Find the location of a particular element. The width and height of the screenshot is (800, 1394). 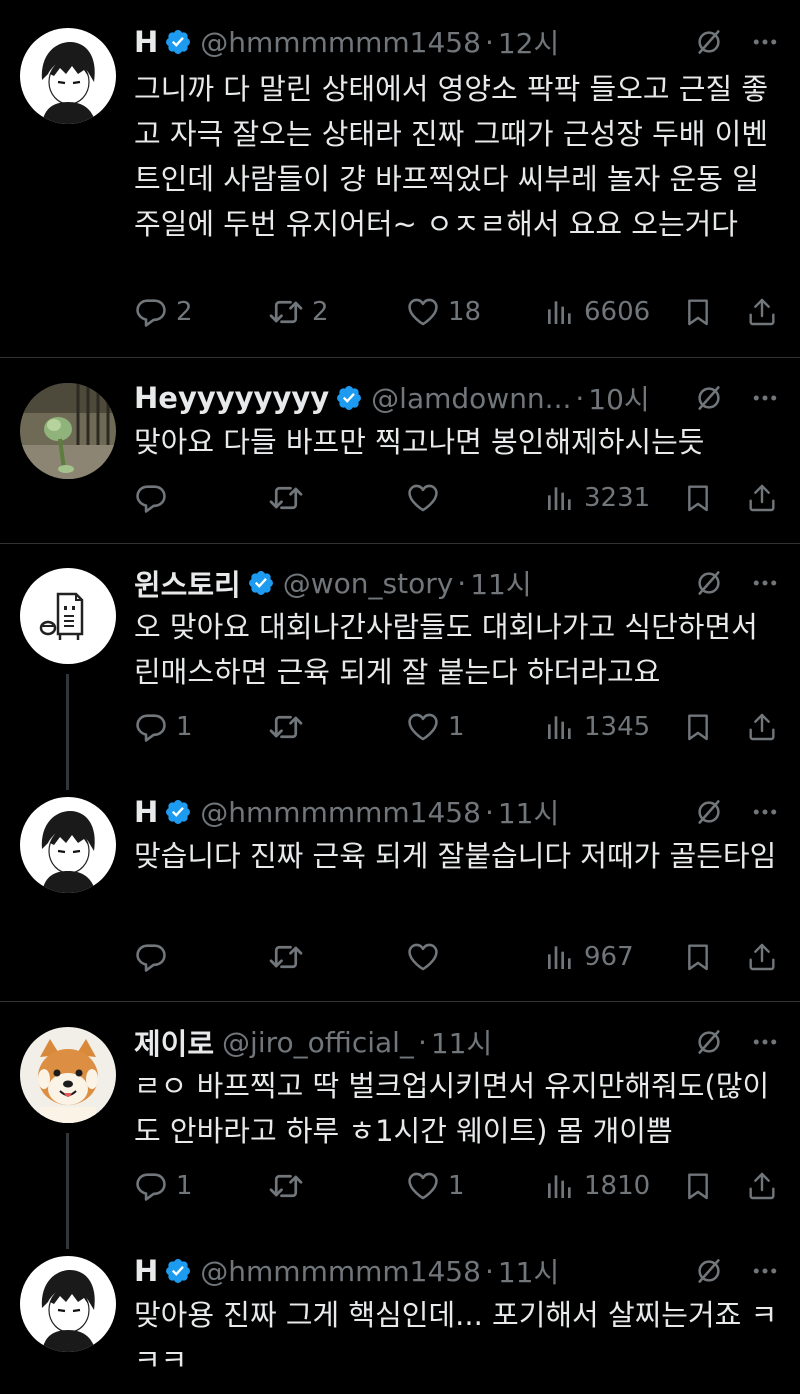

view-count: 6606 is located at coordinates (617, 312).